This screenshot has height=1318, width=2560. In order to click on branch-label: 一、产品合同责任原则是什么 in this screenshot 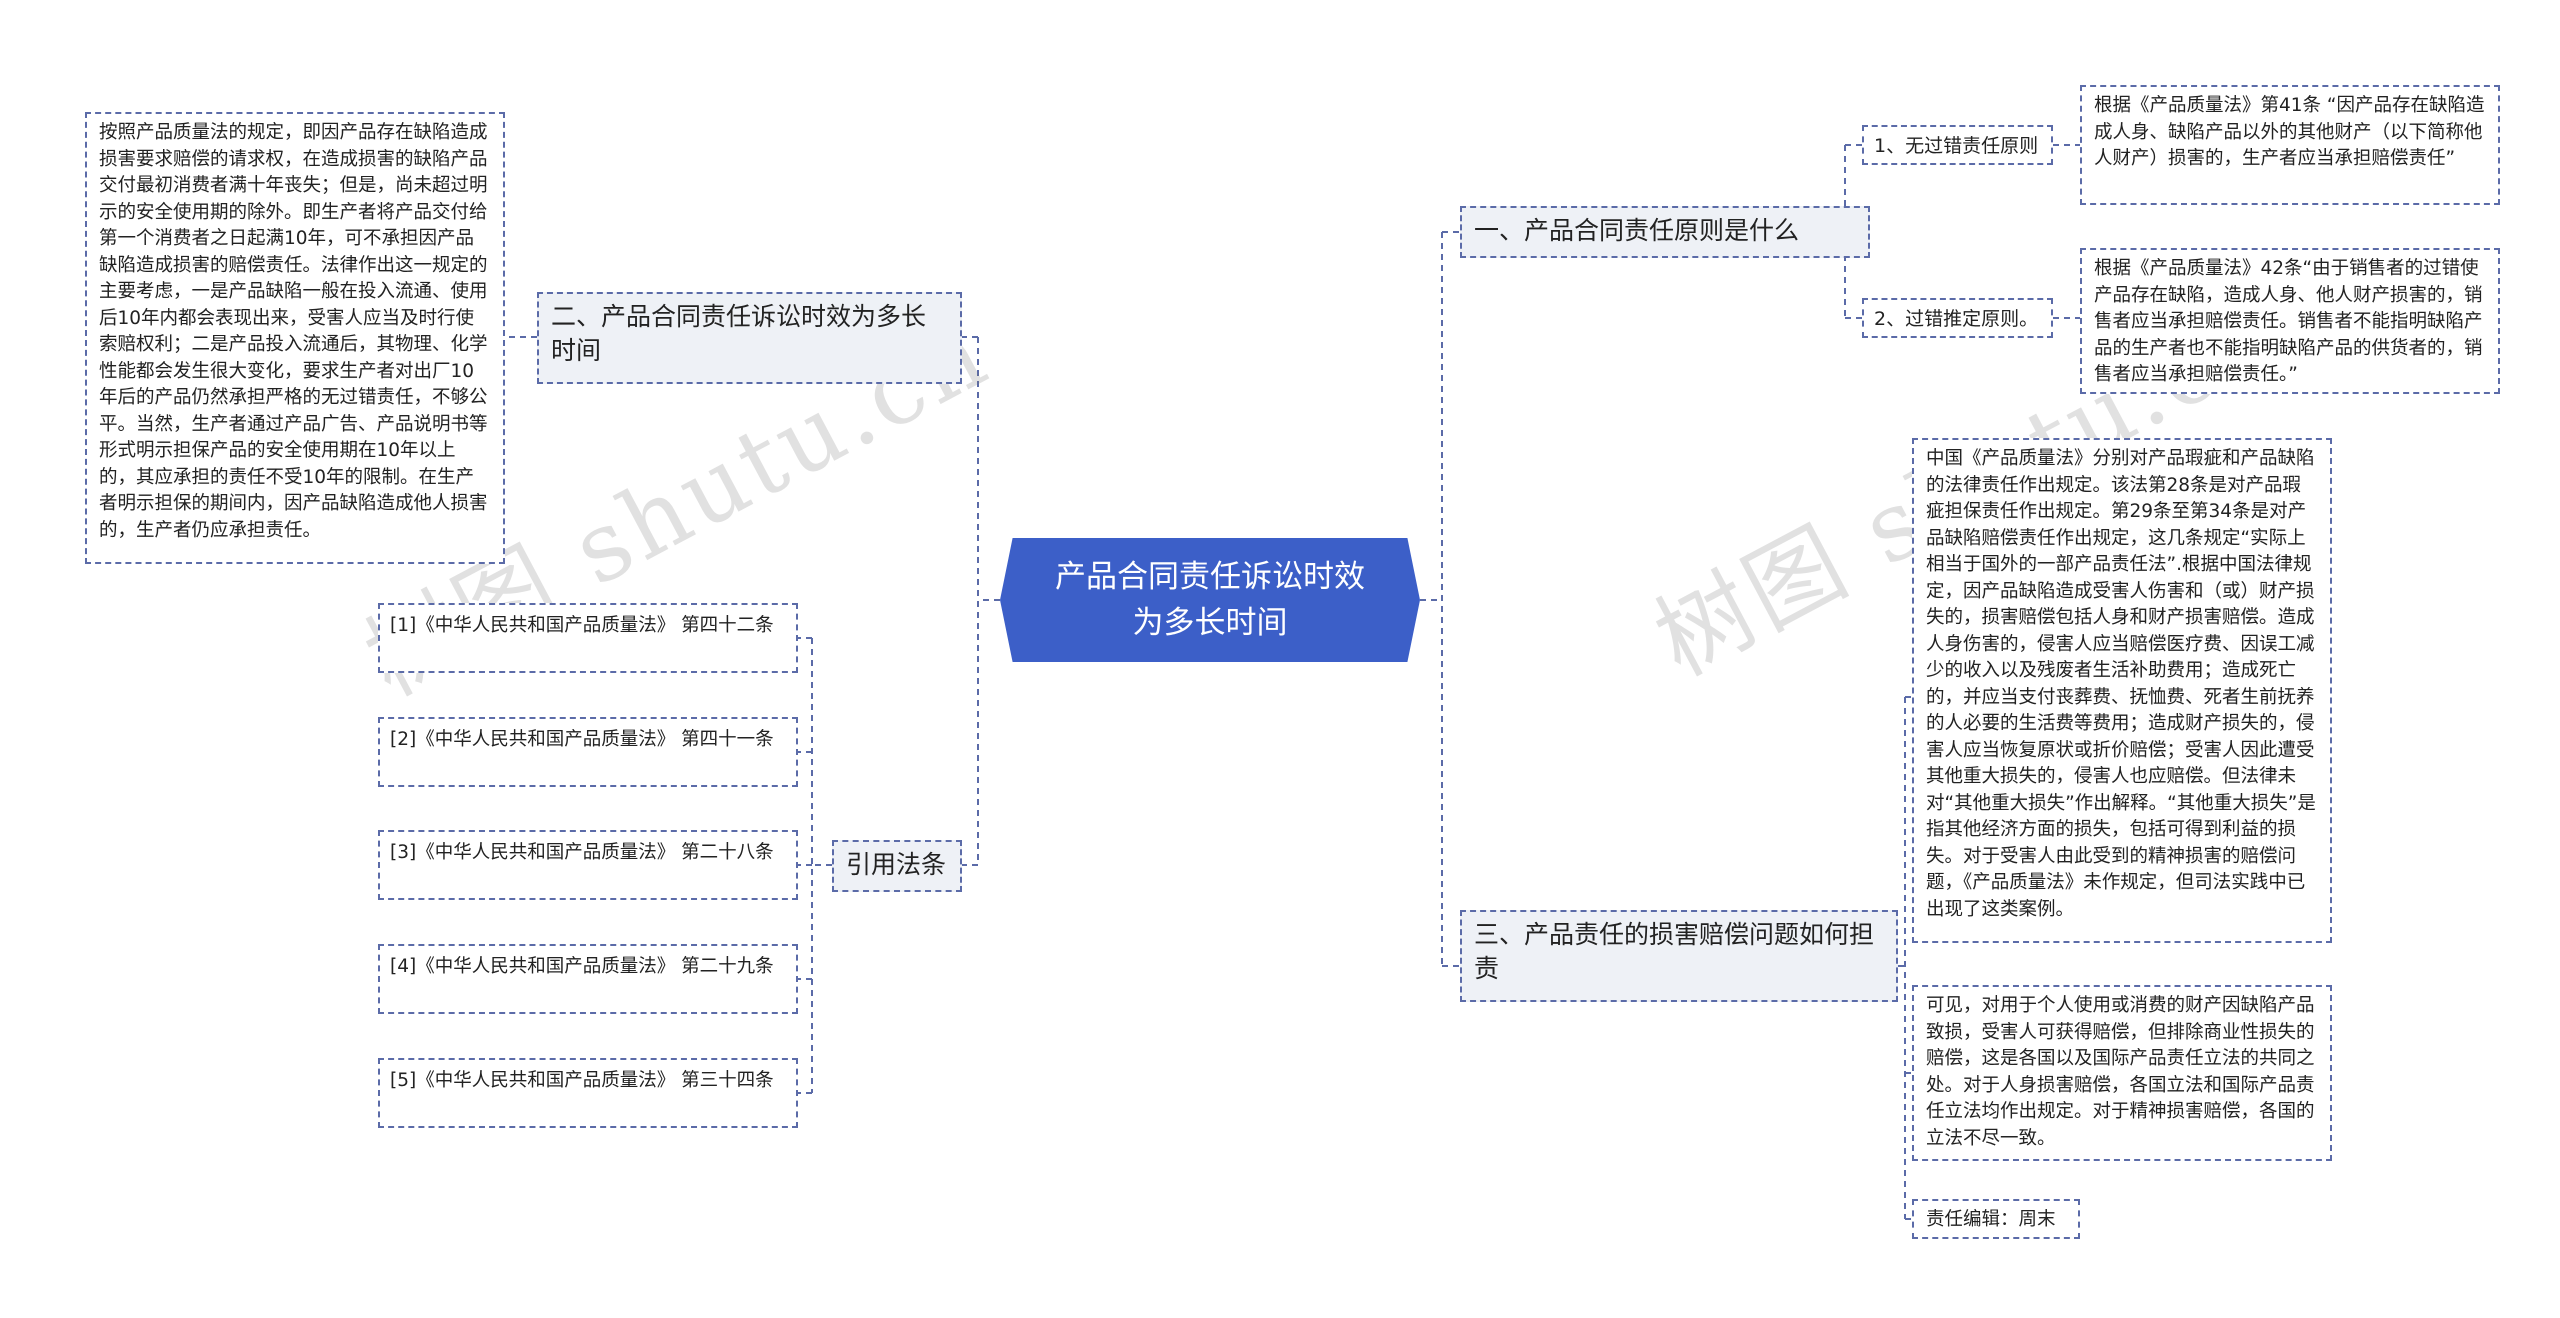, I will do `click(1637, 230)`.